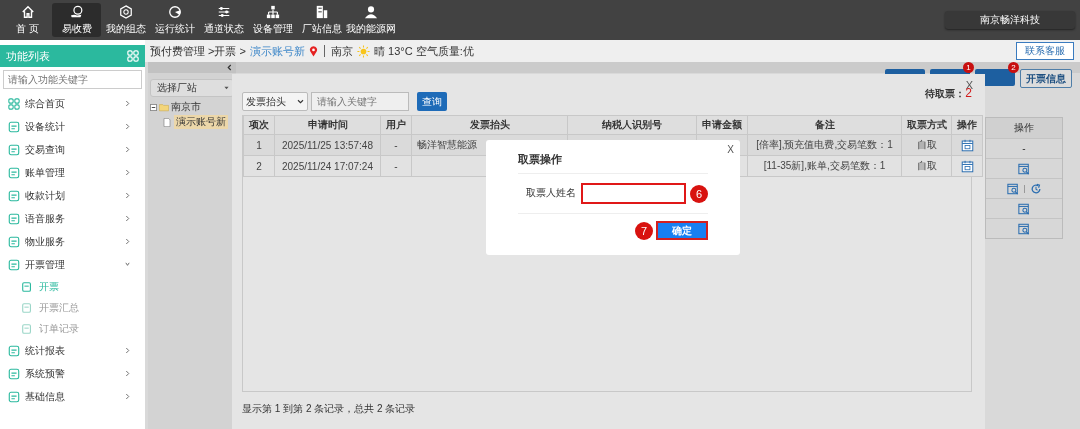  What do you see at coordinates (153, 107) in the screenshot?
I see `minus-box-icon` at bounding box center [153, 107].